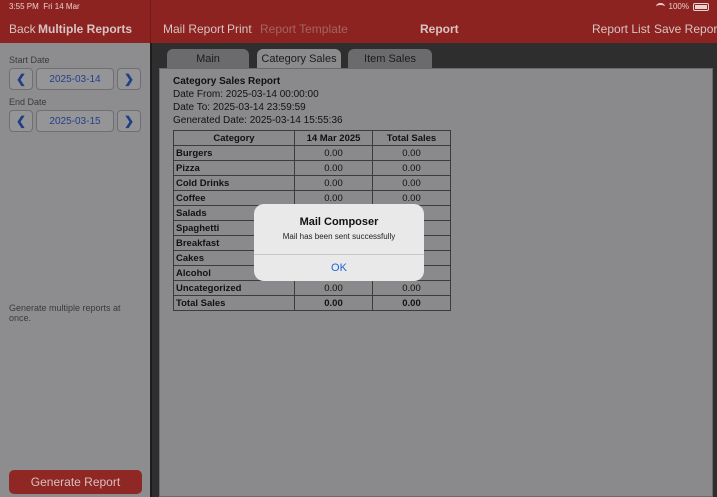 The width and height of the screenshot is (717, 497). Describe the element at coordinates (24, 6) in the screenshot. I see `status-time: 3:55 PM` at that location.